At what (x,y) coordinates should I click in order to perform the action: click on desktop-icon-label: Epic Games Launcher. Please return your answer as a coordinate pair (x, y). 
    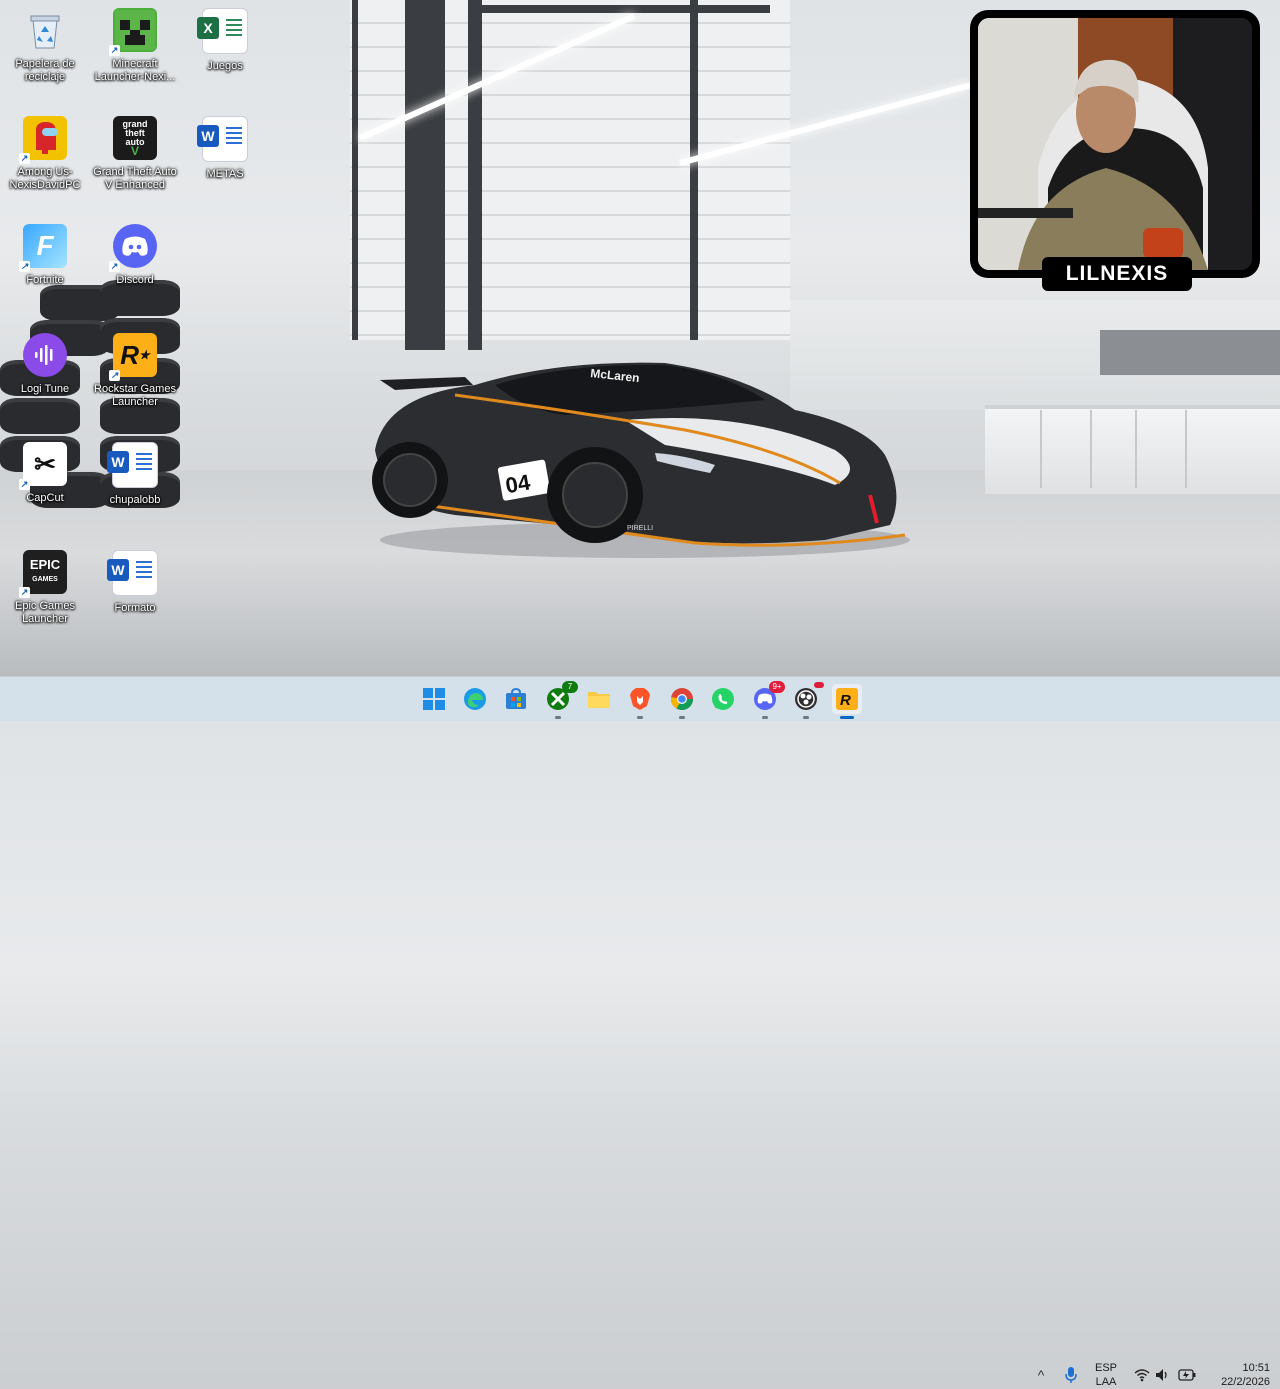
    Looking at the image, I should click on (45, 612).